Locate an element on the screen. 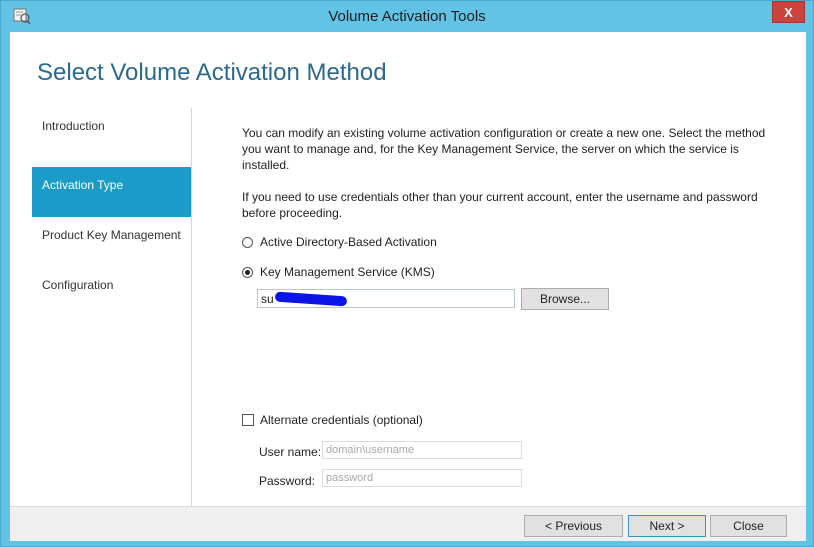  nav-item-introduction: Introduction is located at coordinates (111, 133).